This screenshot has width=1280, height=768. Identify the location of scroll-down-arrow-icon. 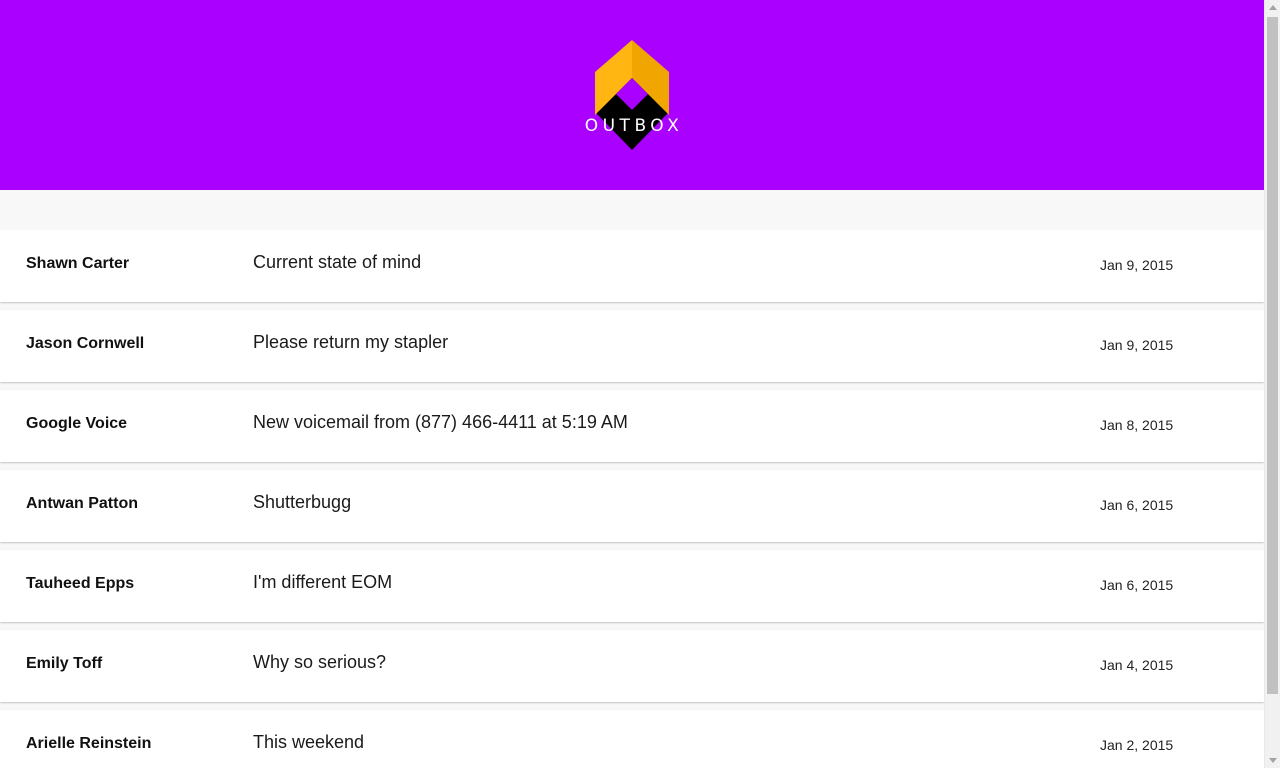
(1273, 760).